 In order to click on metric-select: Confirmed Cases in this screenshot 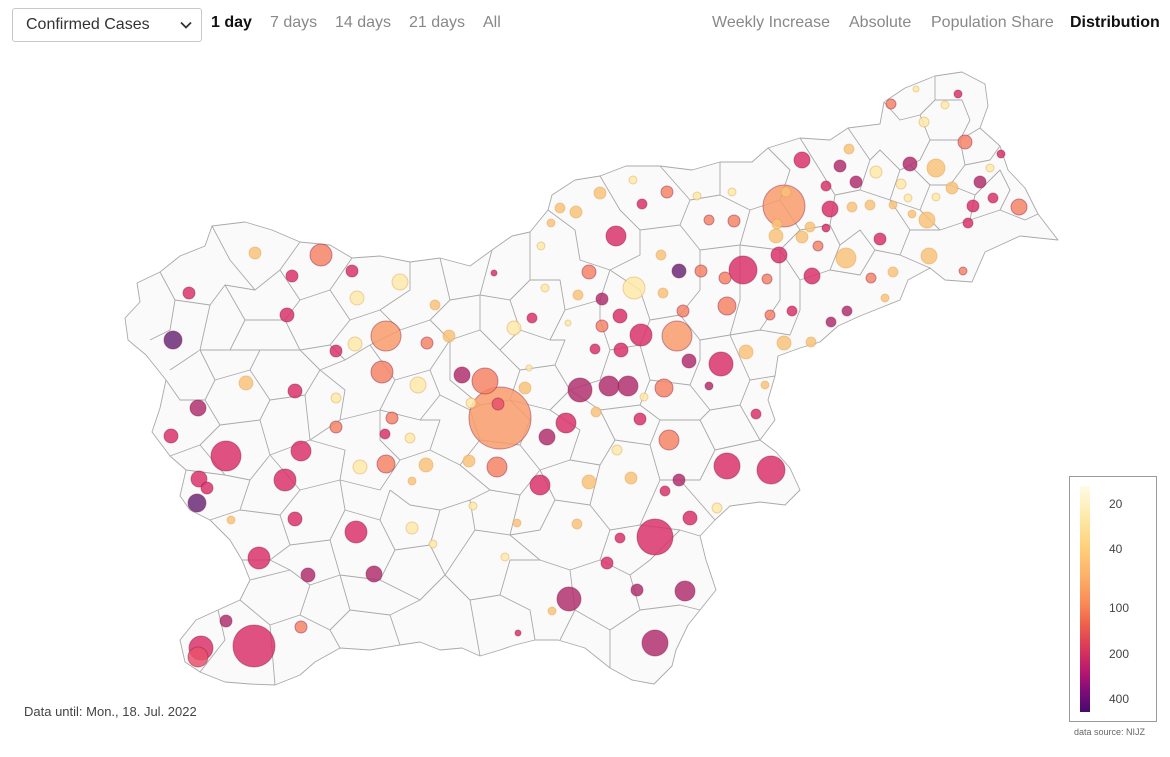, I will do `click(107, 25)`.